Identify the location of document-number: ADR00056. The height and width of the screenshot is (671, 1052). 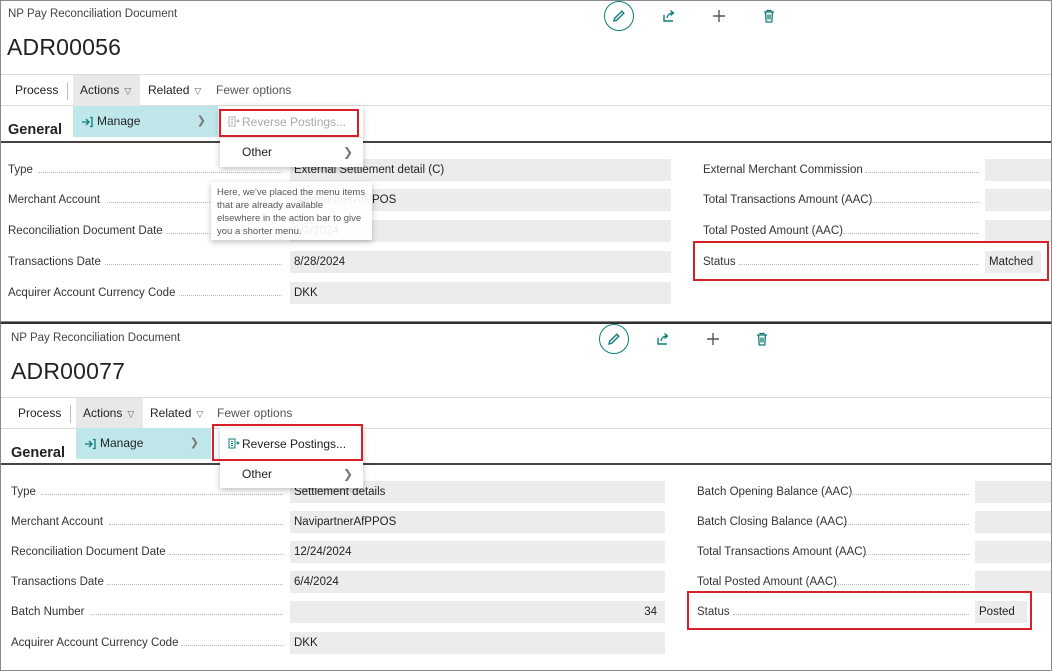
(64, 47).